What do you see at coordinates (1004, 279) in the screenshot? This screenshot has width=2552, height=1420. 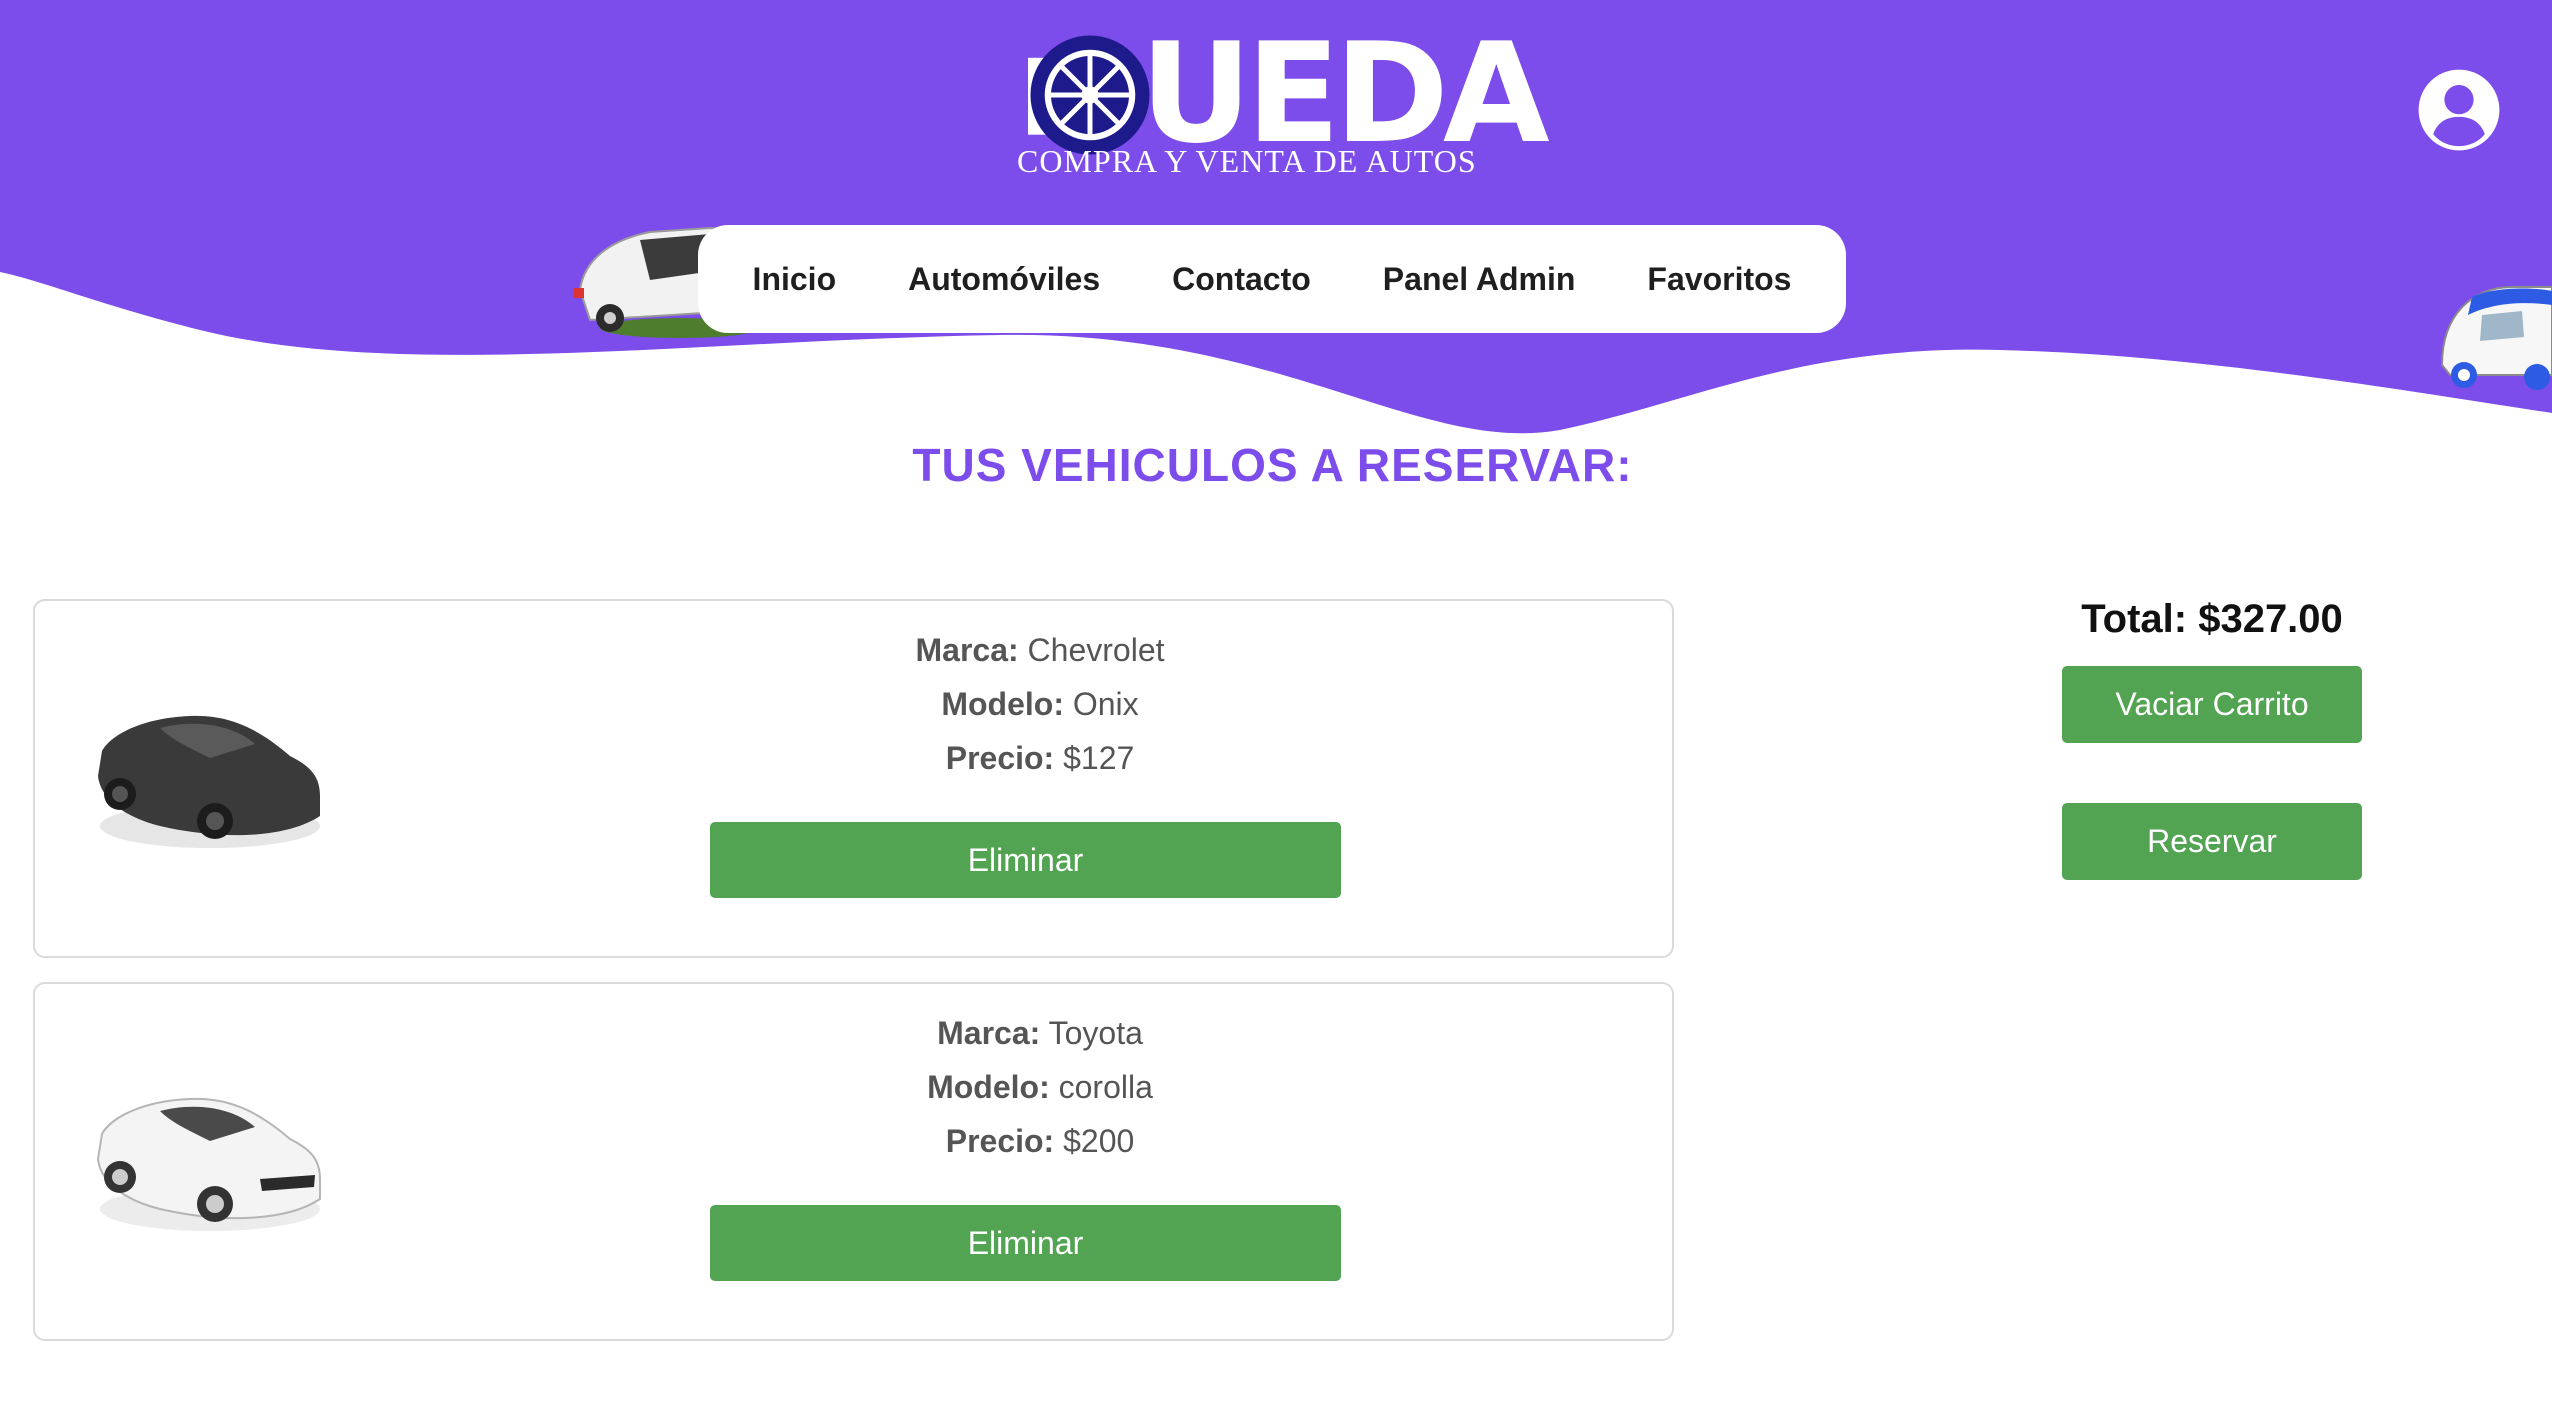 I see `nav-automoviles: Automóviles` at bounding box center [1004, 279].